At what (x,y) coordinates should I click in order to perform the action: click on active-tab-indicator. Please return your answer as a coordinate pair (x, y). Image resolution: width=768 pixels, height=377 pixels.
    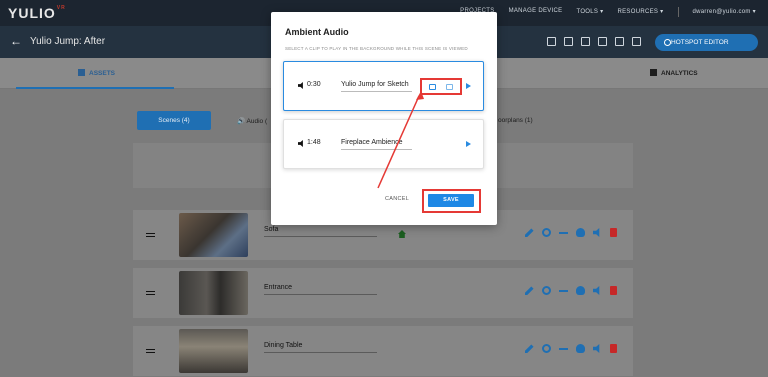
    Looking at the image, I should click on (95, 88).